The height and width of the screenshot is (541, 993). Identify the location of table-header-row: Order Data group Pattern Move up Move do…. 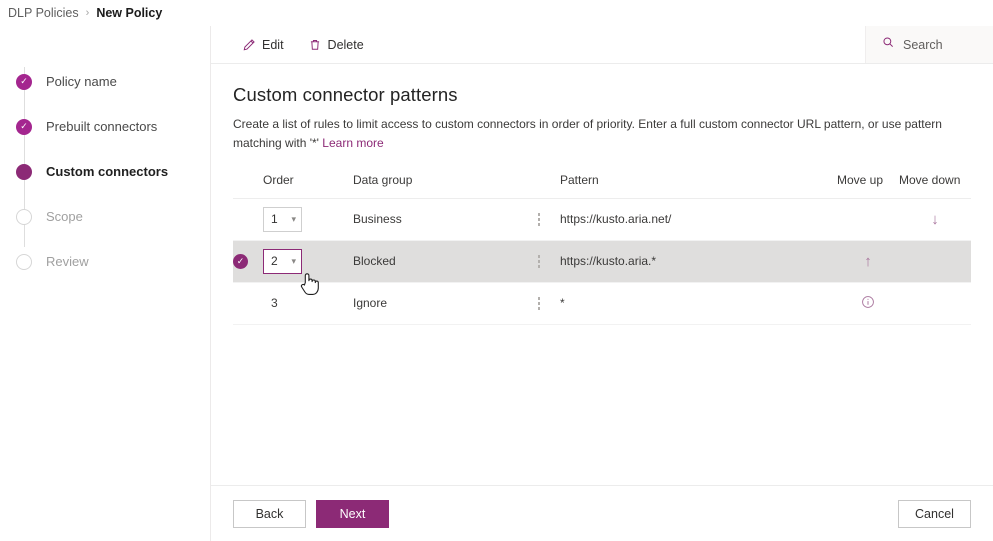
(602, 185).